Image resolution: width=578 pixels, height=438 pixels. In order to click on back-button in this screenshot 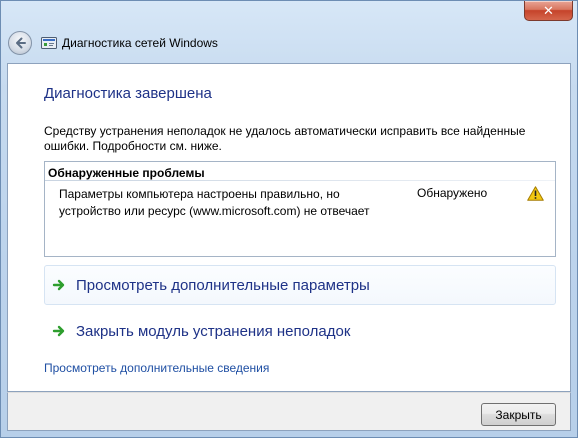, I will do `click(20, 43)`.